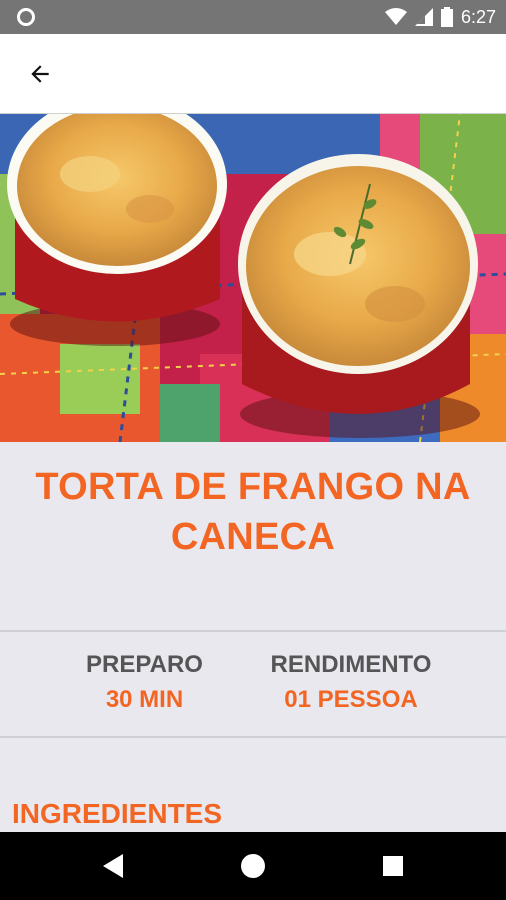 The width and height of the screenshot is (506, 900). Describe the element at coordinates (253, 512) in the screenshot. I see `recipe-title: TORTA DE FRANGO NA CANECA` at that location.